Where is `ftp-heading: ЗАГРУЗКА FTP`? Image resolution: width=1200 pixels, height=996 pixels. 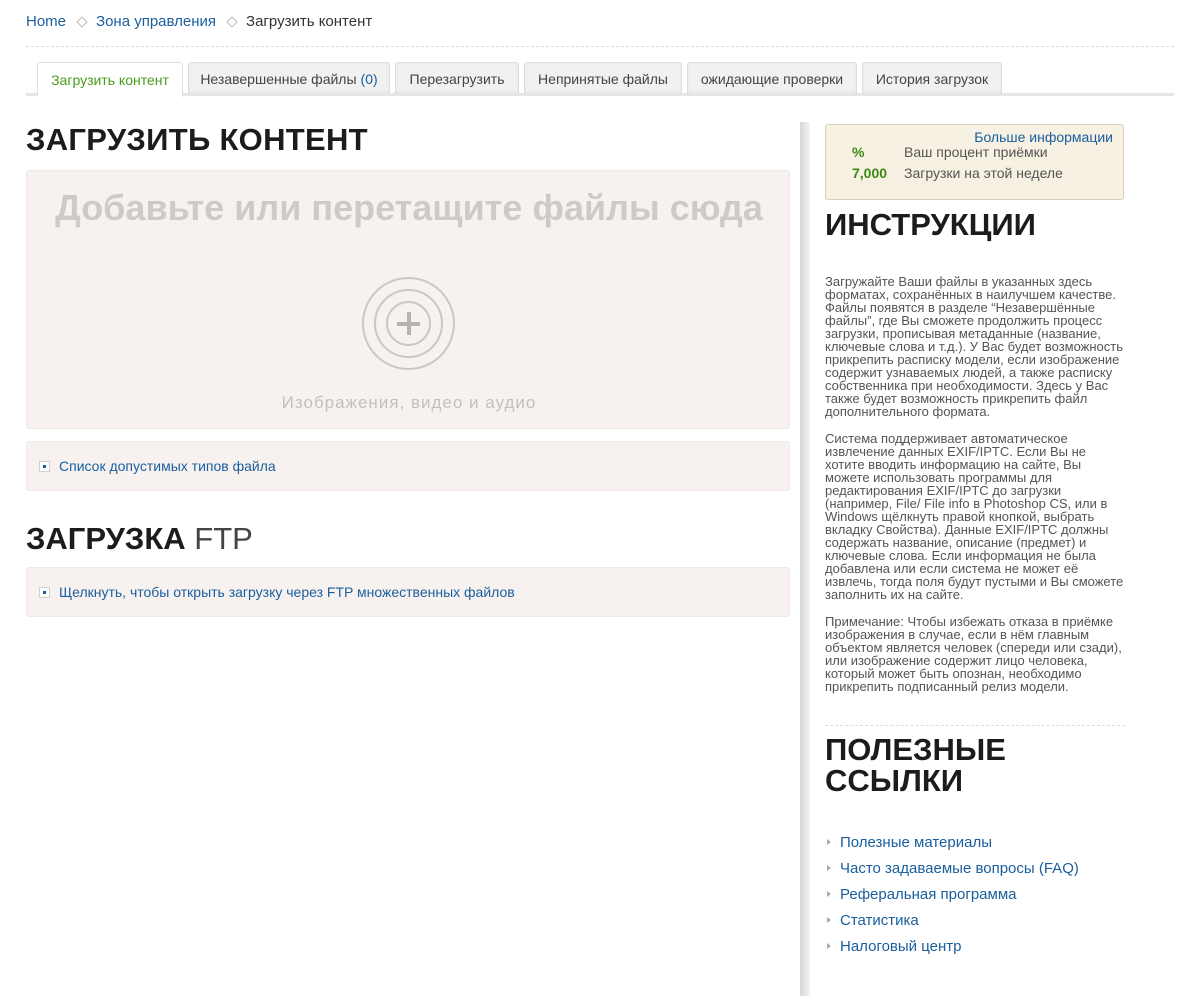
ftp-heading: ЗАГРУЗКА FTP is located at coordinates (139, 539).